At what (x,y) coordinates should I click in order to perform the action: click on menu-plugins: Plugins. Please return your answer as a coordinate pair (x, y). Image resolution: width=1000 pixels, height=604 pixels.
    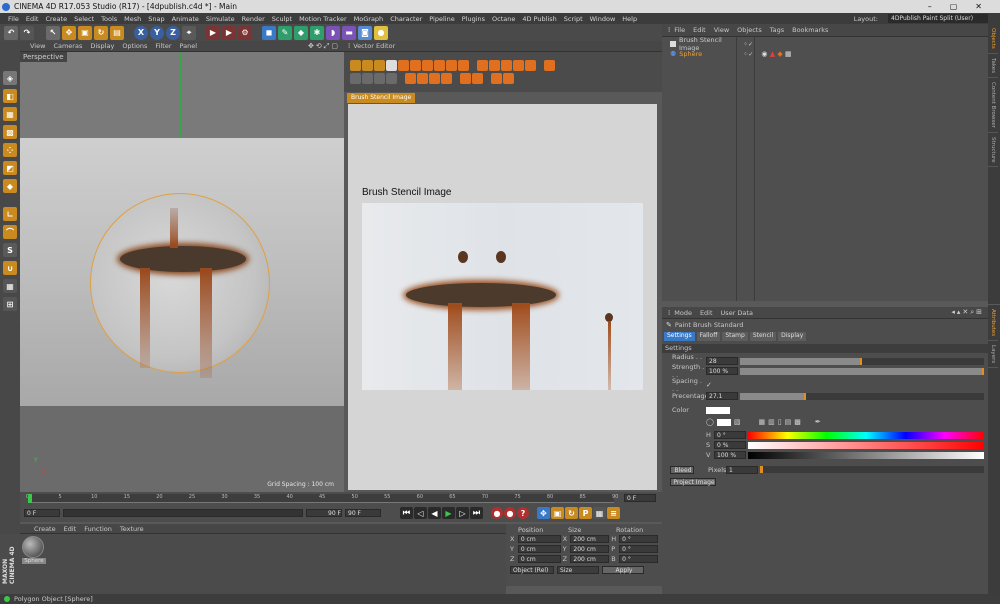
    Looking at the image, I should click on (473, 19).